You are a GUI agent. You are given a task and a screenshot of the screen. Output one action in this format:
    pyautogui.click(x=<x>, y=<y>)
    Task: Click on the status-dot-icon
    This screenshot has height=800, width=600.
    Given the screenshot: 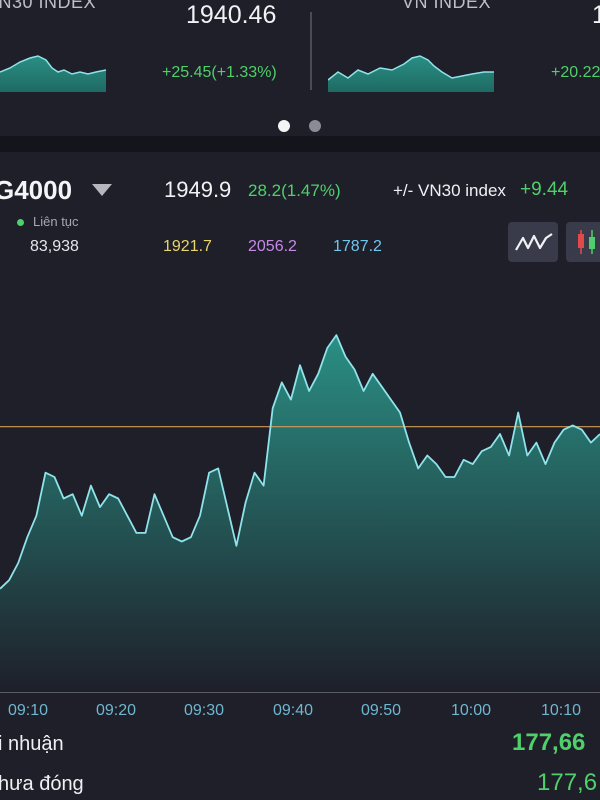 What is the action you would take?
    pyautogui.click(x=20, y=222)
    